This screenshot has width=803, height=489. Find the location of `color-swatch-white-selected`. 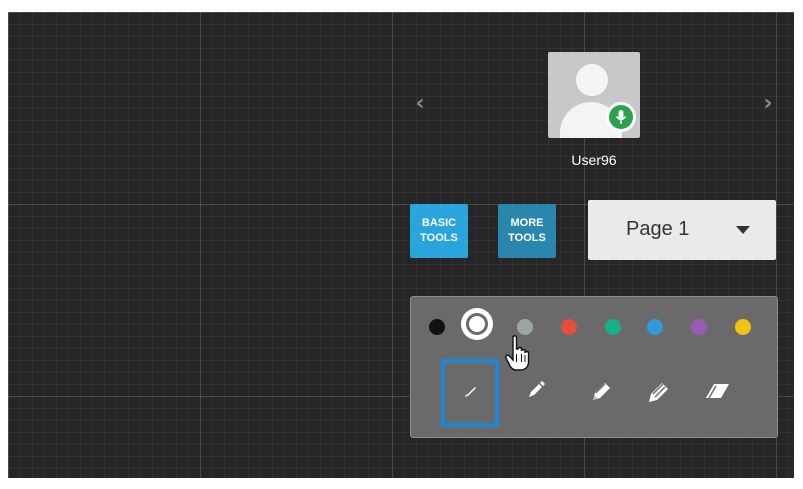

color-swatch-white-selected is located at coordinates (477, 324).